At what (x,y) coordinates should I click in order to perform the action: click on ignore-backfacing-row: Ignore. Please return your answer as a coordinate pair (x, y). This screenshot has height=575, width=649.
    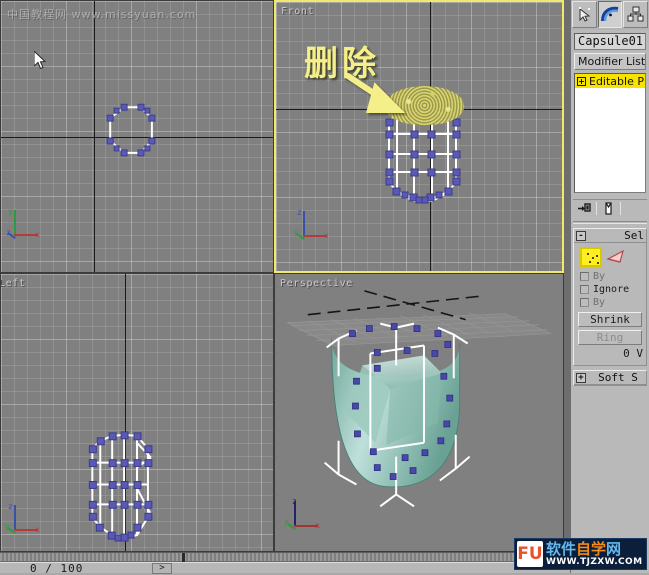
    Looking at the image, I should click on (610, 289).